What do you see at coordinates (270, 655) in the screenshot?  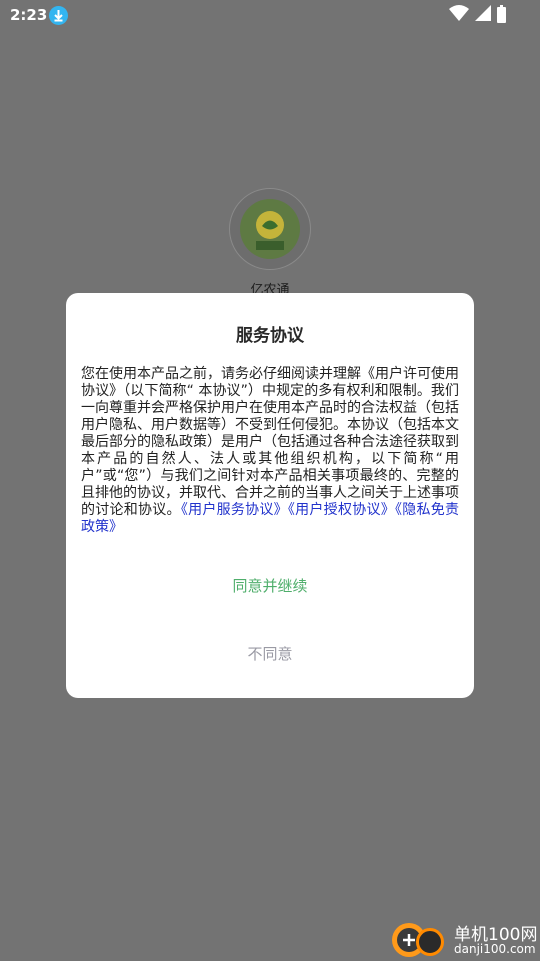 I see `disagree-button: 不同意` at bounding box center [270, 655].